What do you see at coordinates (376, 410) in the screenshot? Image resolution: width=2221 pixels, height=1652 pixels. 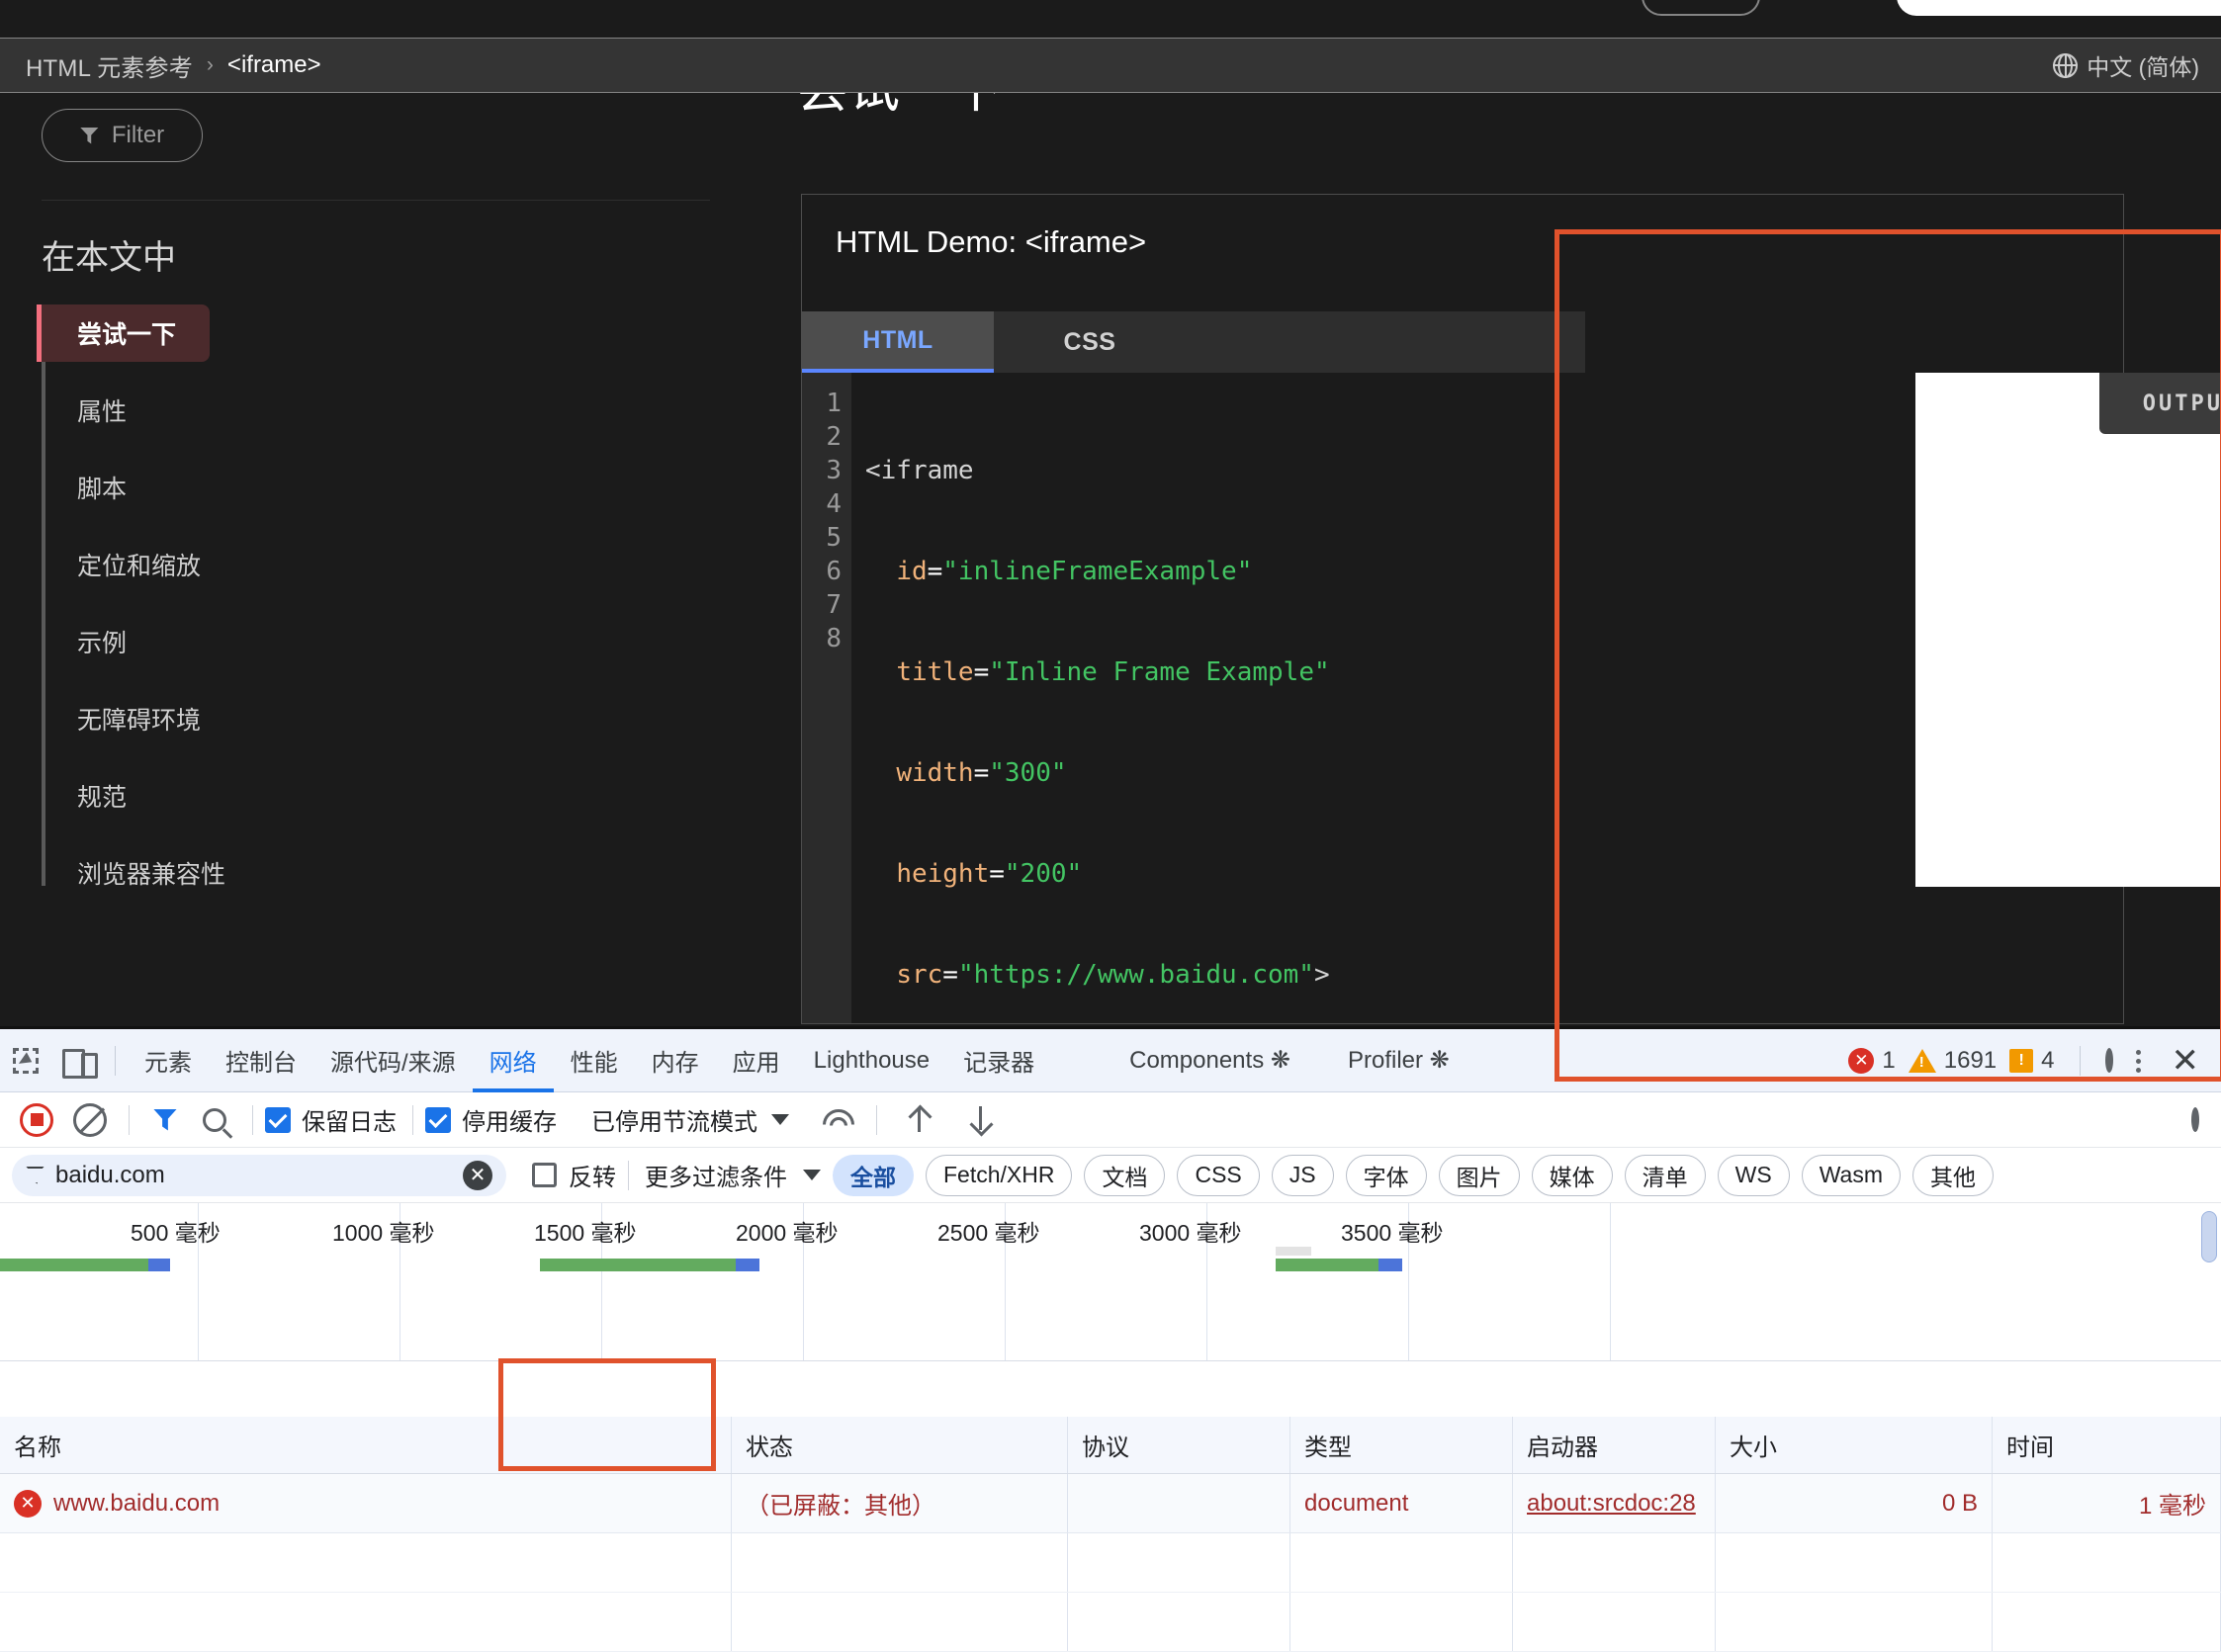 I see `sidebar-item-attributes: 属性` at bounding box center [376, 410].